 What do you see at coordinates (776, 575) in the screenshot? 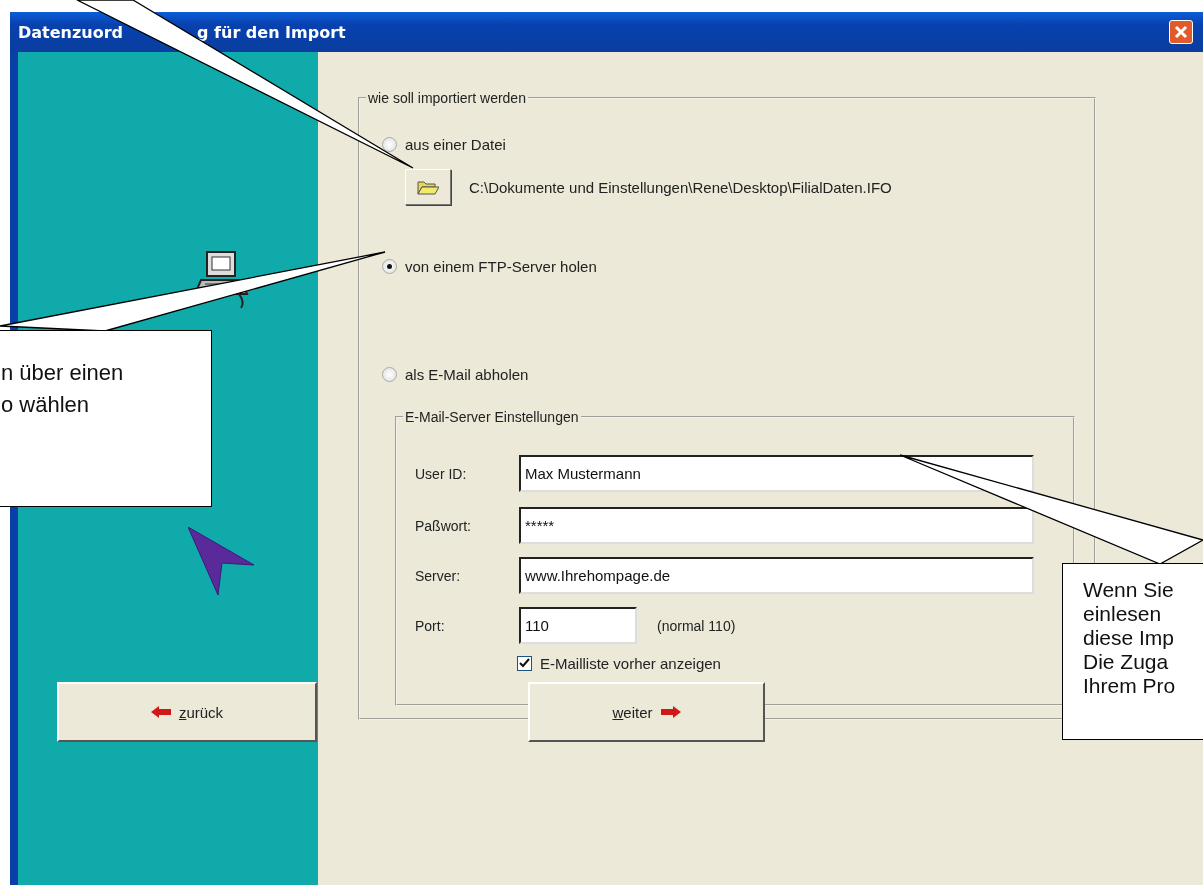
I see `input-field: www.Ihrehompage.de` at bounding box center [776, 575].